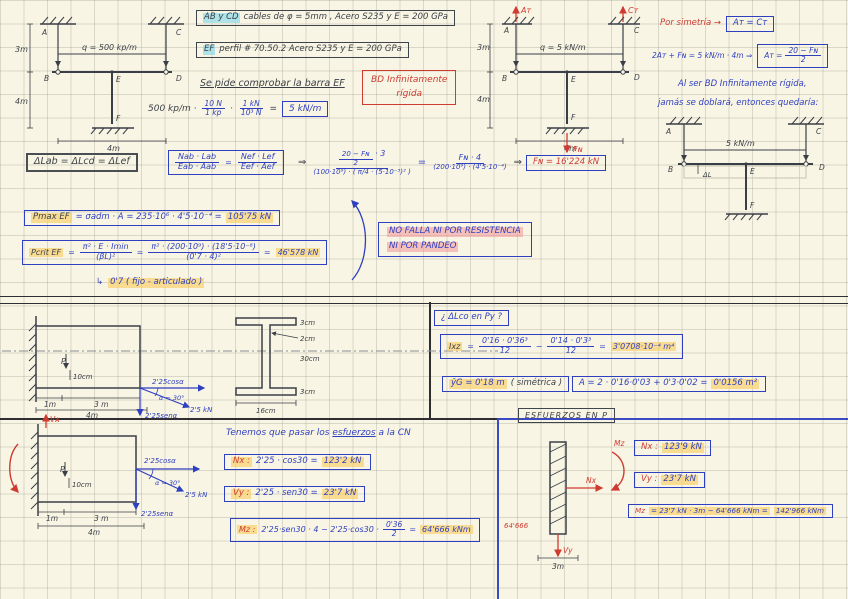 The image size is (848, 599). Describe the element at coordinates (430, 360) in the screenshot. I see `section-divider-vertical` at that location.